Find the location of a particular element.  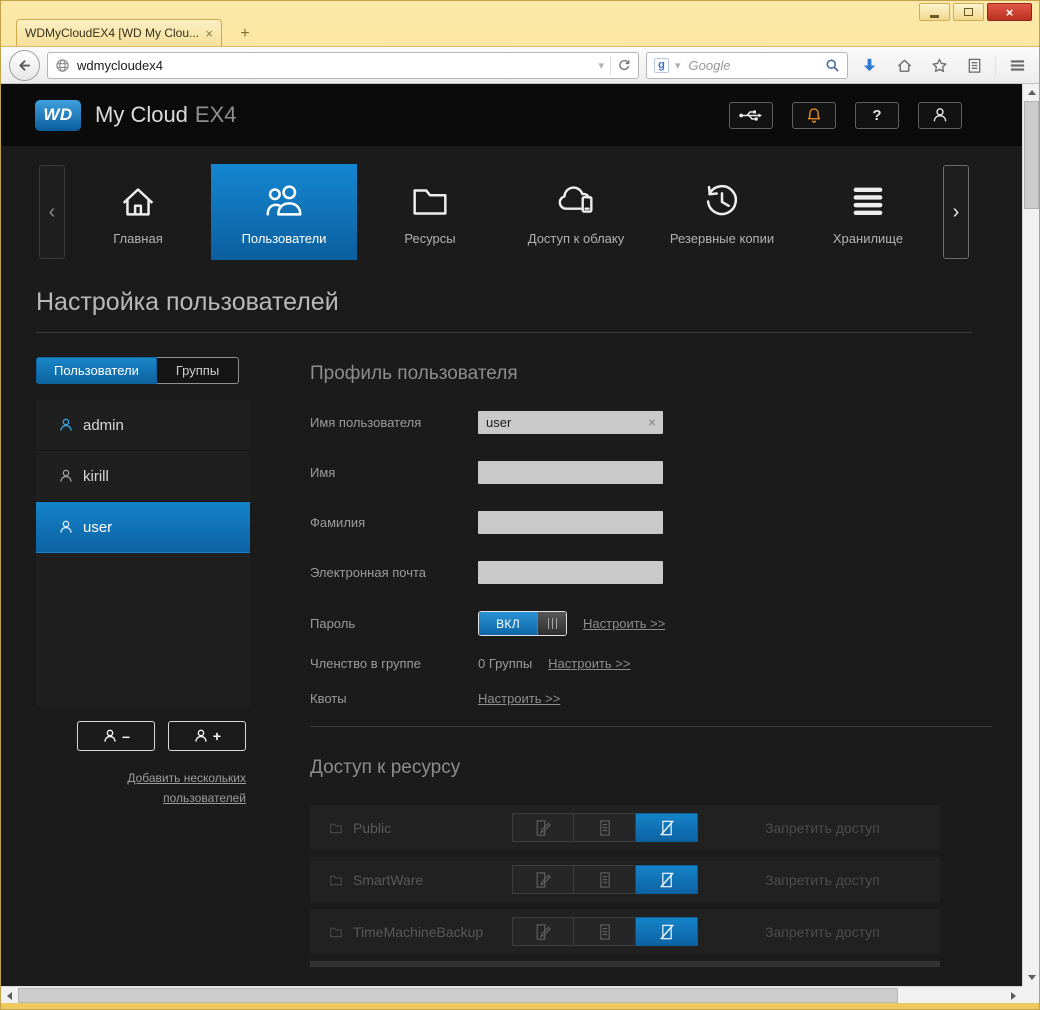

nav-item-home: Главная is located at coordinates (138, 212).